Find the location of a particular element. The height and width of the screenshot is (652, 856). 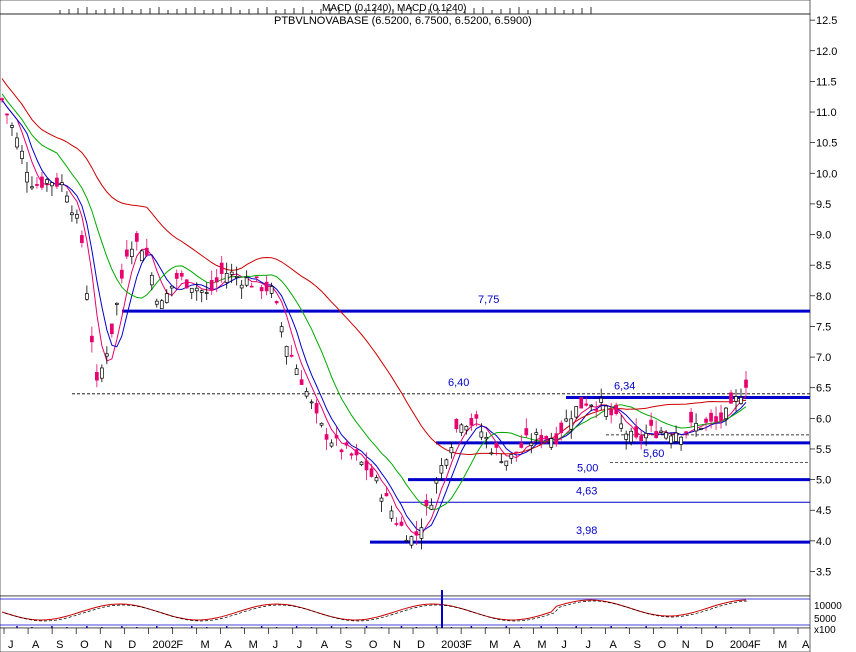

x-tick-label: F is located at coordinates (179, 645).